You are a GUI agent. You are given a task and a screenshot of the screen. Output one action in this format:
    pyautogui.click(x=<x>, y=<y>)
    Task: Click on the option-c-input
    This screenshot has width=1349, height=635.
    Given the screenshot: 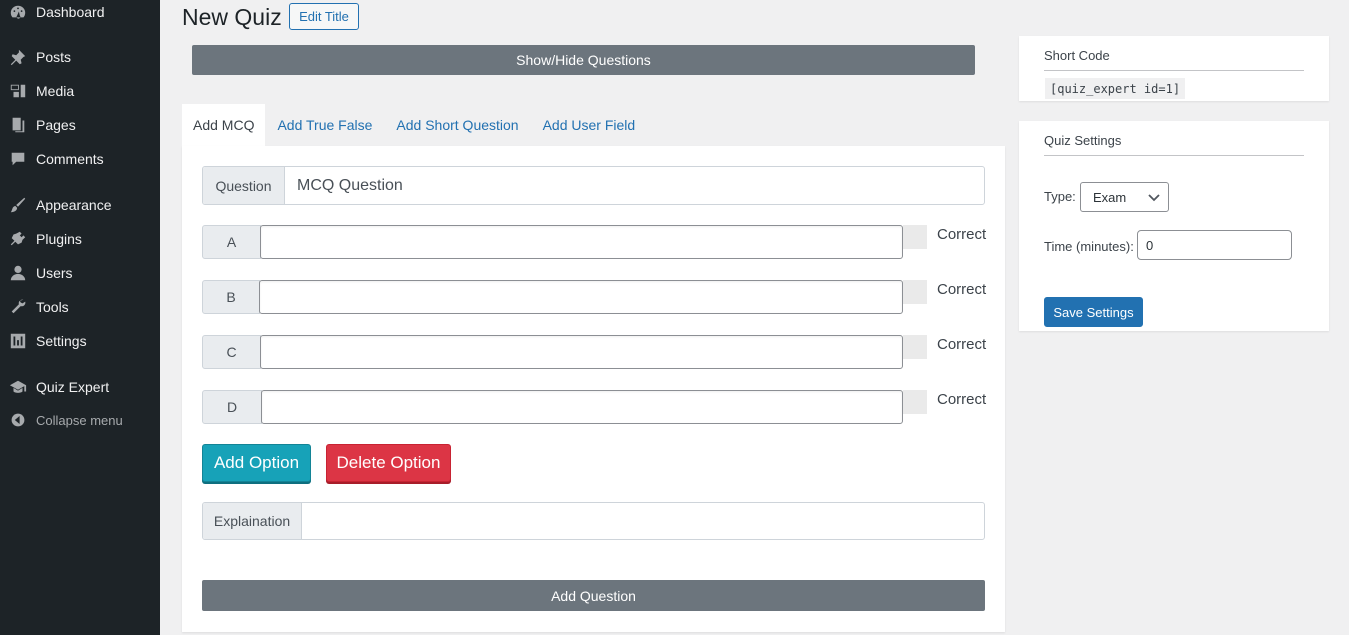 What is the action you would take?
    pyautogui.click(x=581, y=352)
    